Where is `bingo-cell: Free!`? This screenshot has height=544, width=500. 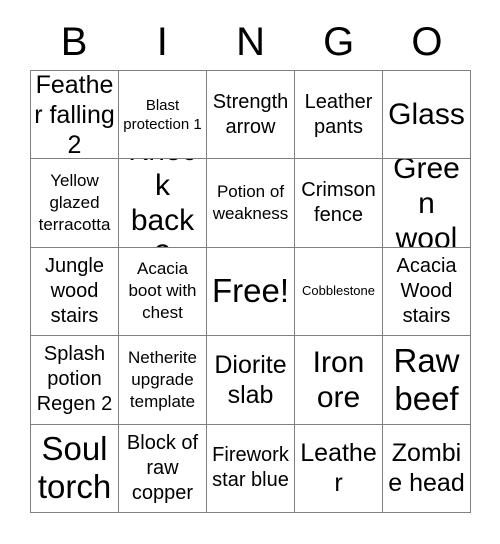 bingo-cell: Free! is located at coordinates (251, 292).